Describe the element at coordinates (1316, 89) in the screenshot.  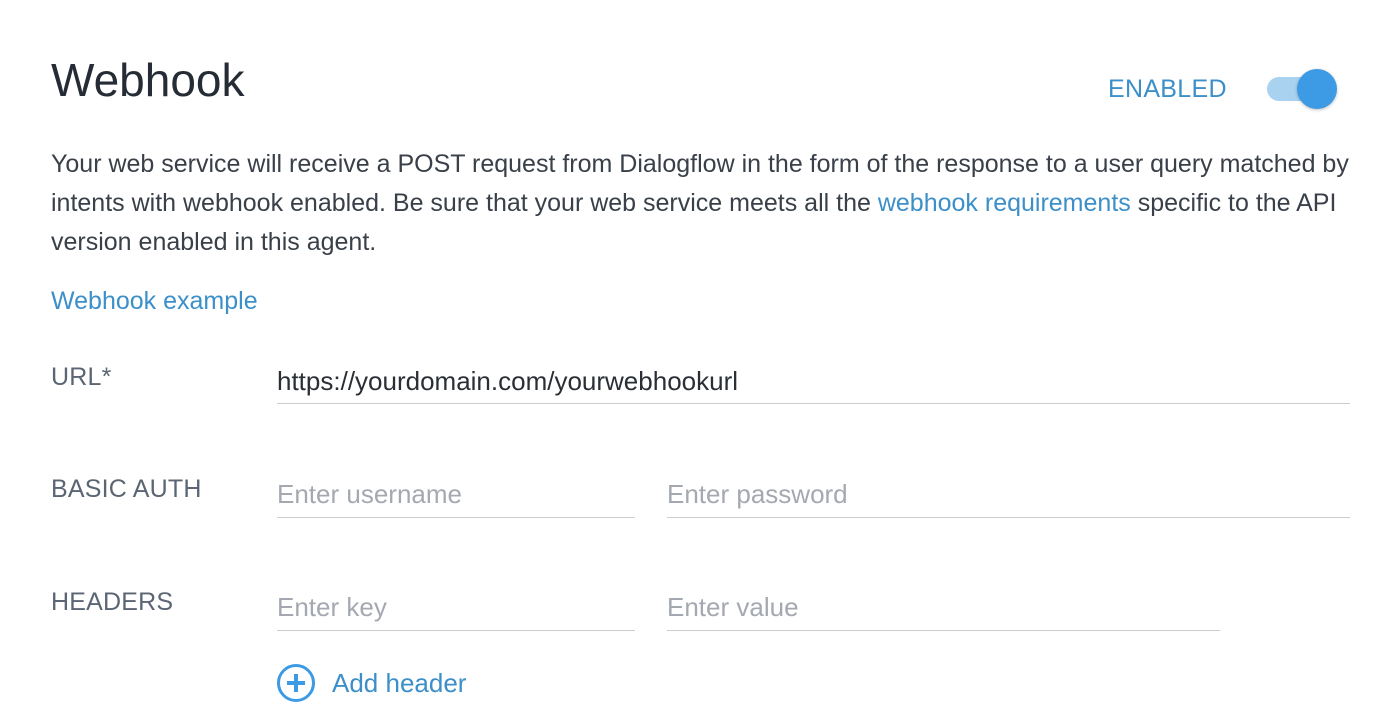
I see `toggle-knob` at that location.